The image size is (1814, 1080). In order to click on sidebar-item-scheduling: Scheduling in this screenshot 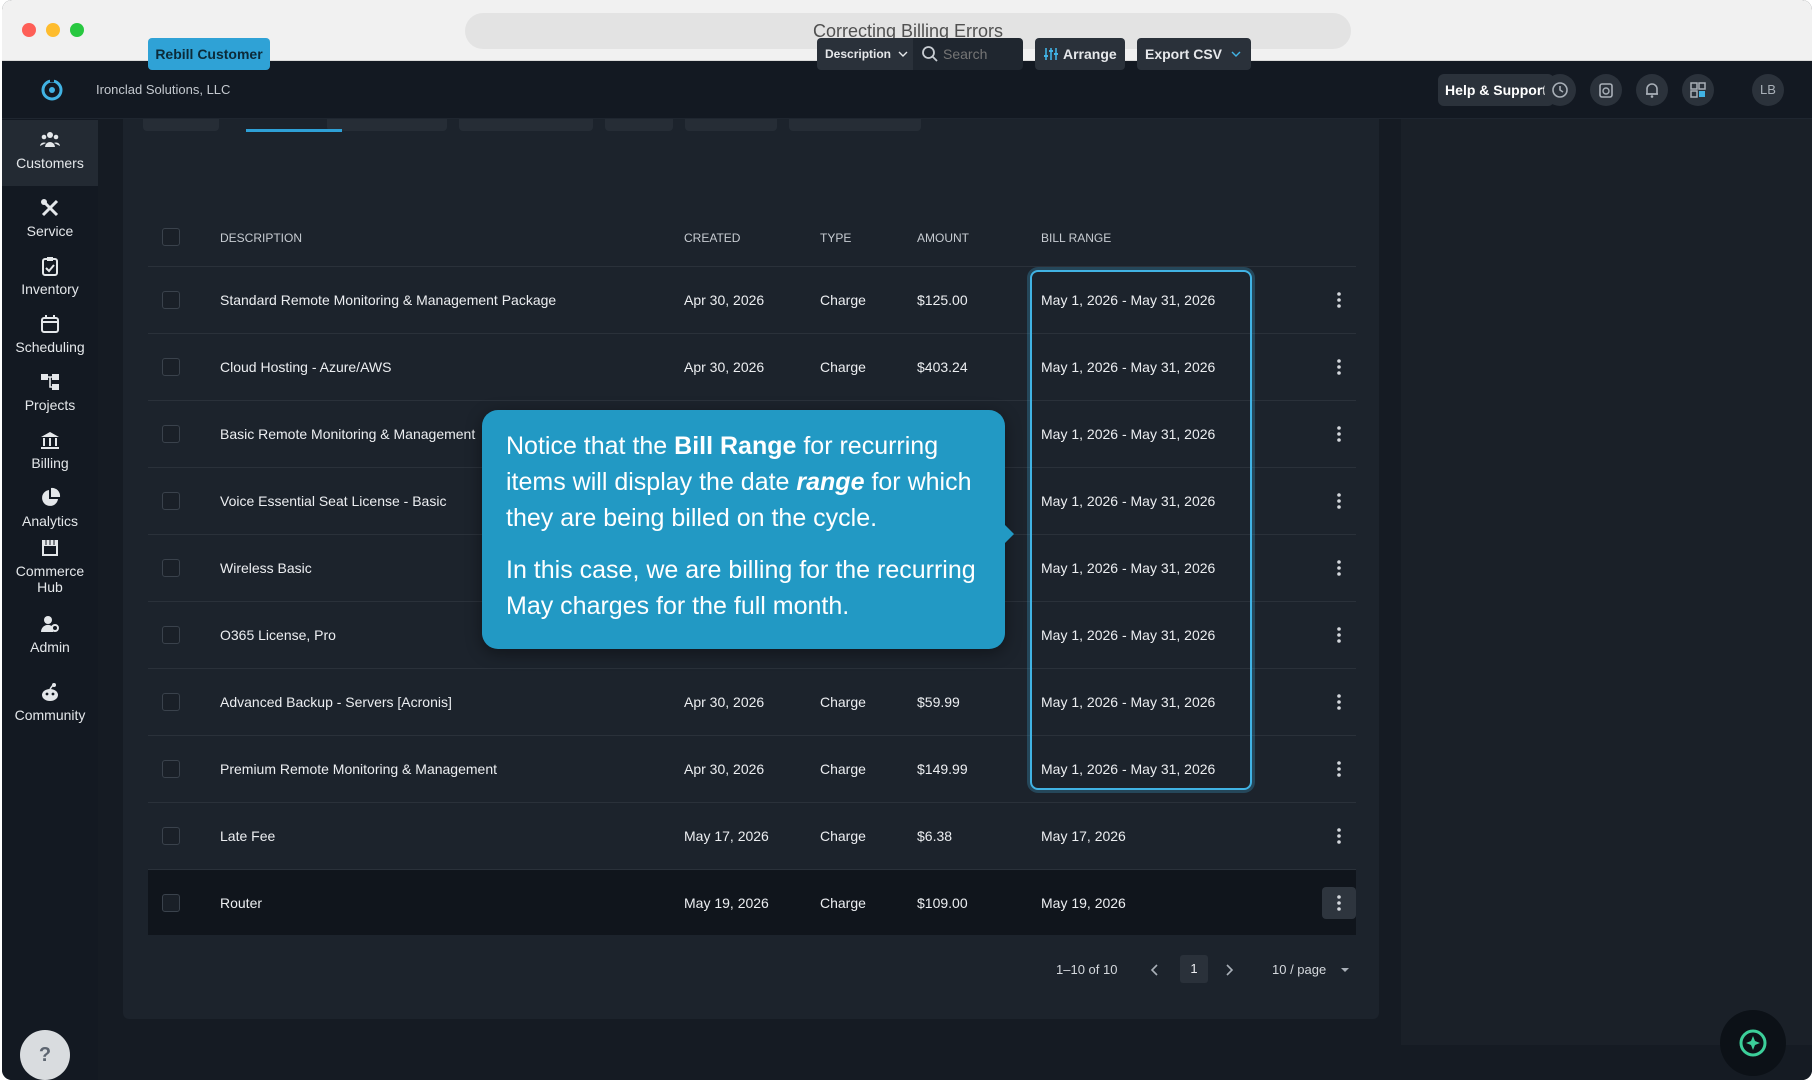, I will do `click(50, 334)`.